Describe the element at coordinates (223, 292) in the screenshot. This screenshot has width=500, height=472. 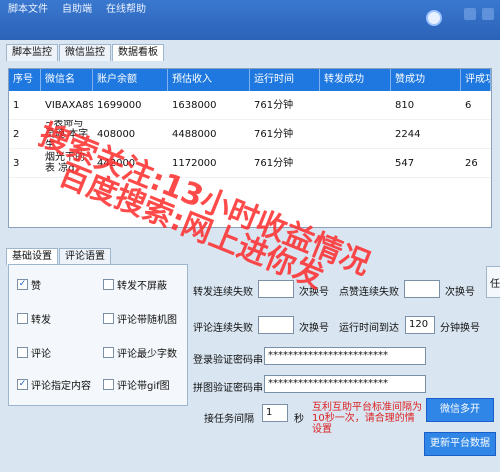
I see `forward-fail-label: 转发连续失败` at that location.